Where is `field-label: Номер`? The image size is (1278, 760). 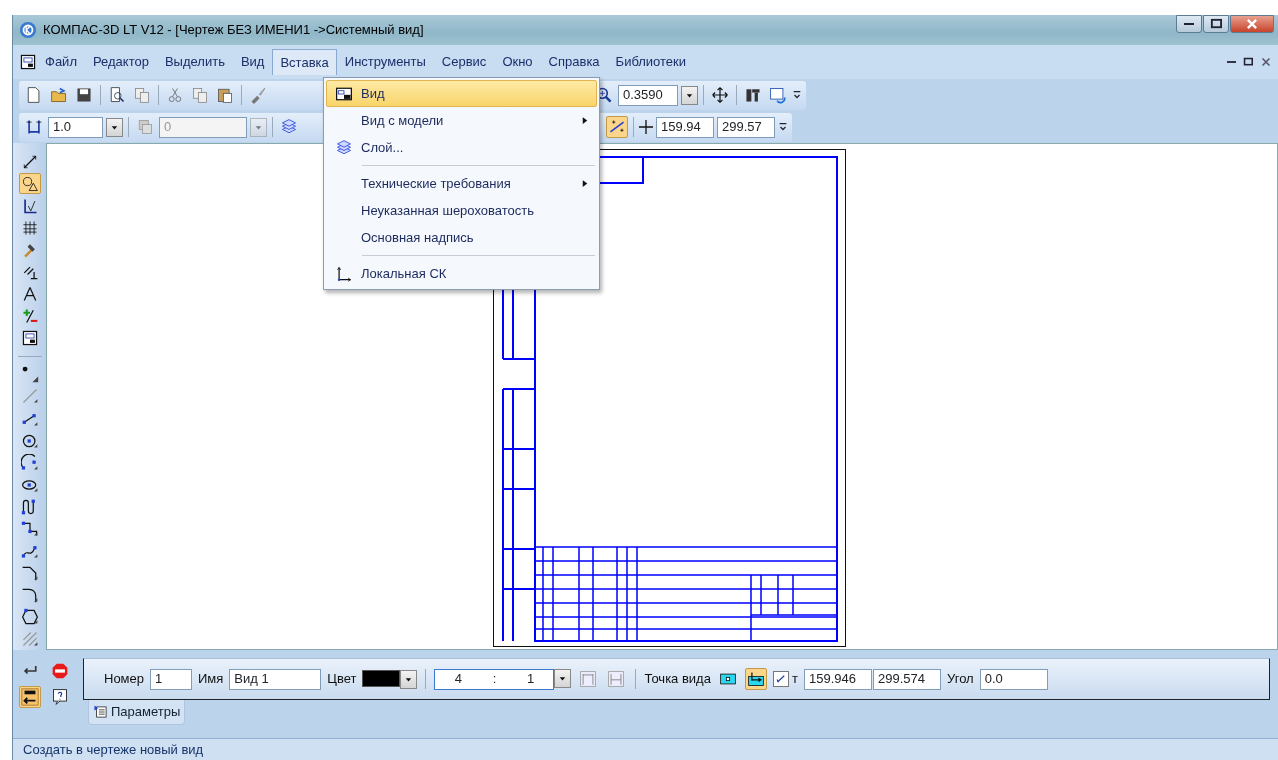 field-label: Номер is located at coordinates (124, 679).